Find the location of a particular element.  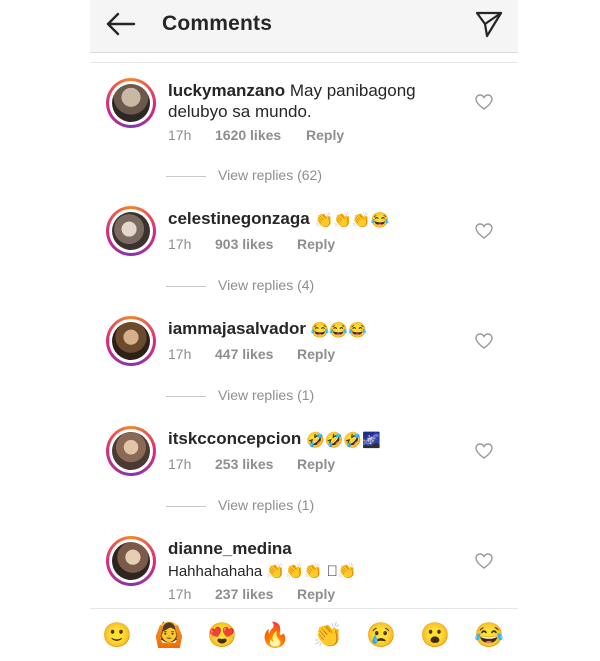

comment-username: luckymanzano is located at coordinates (226, 90).